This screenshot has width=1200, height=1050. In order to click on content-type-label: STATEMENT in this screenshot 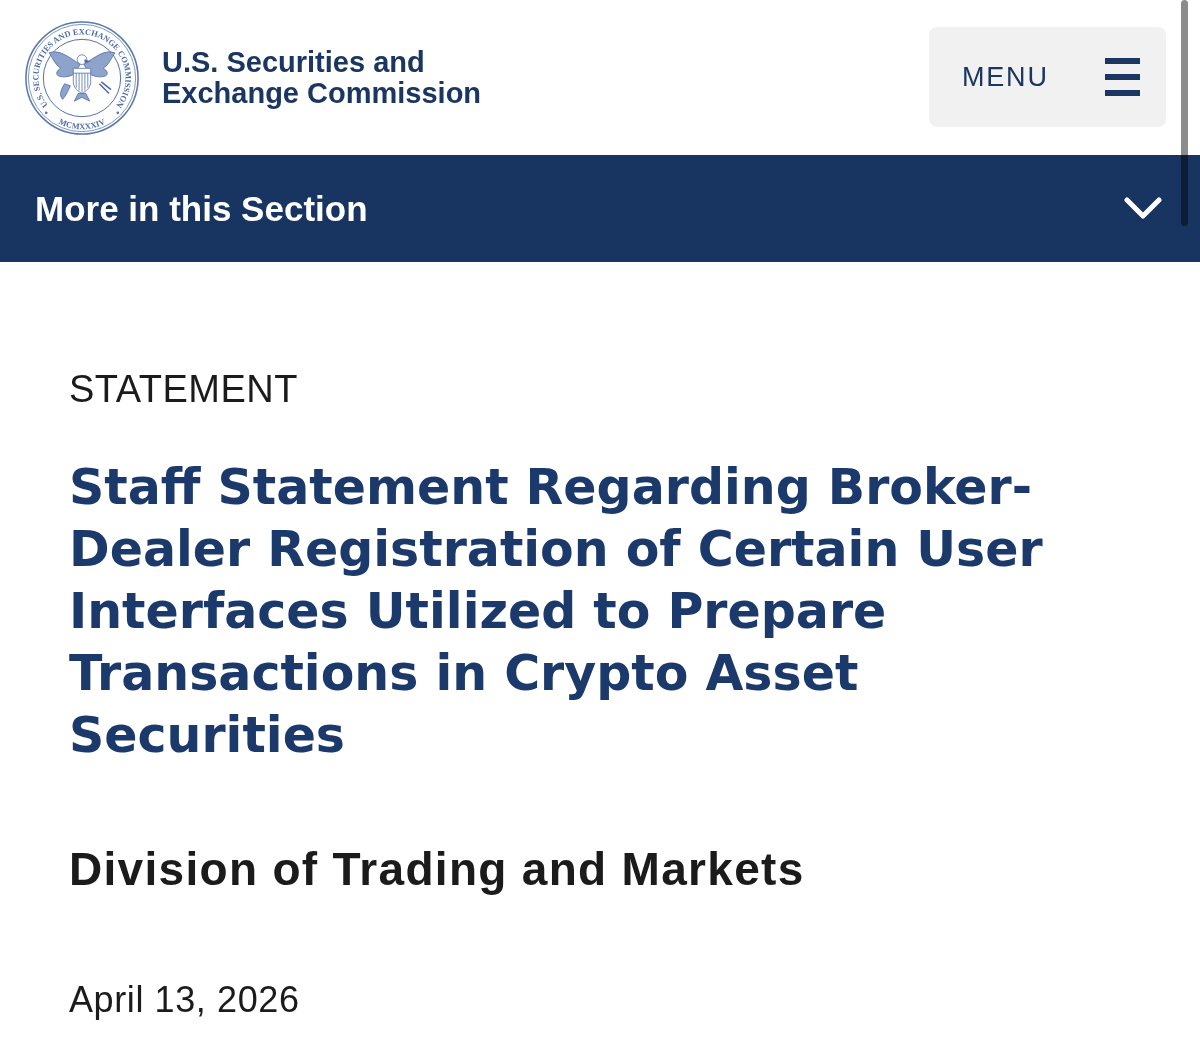, I will do `click(184, 389)`.